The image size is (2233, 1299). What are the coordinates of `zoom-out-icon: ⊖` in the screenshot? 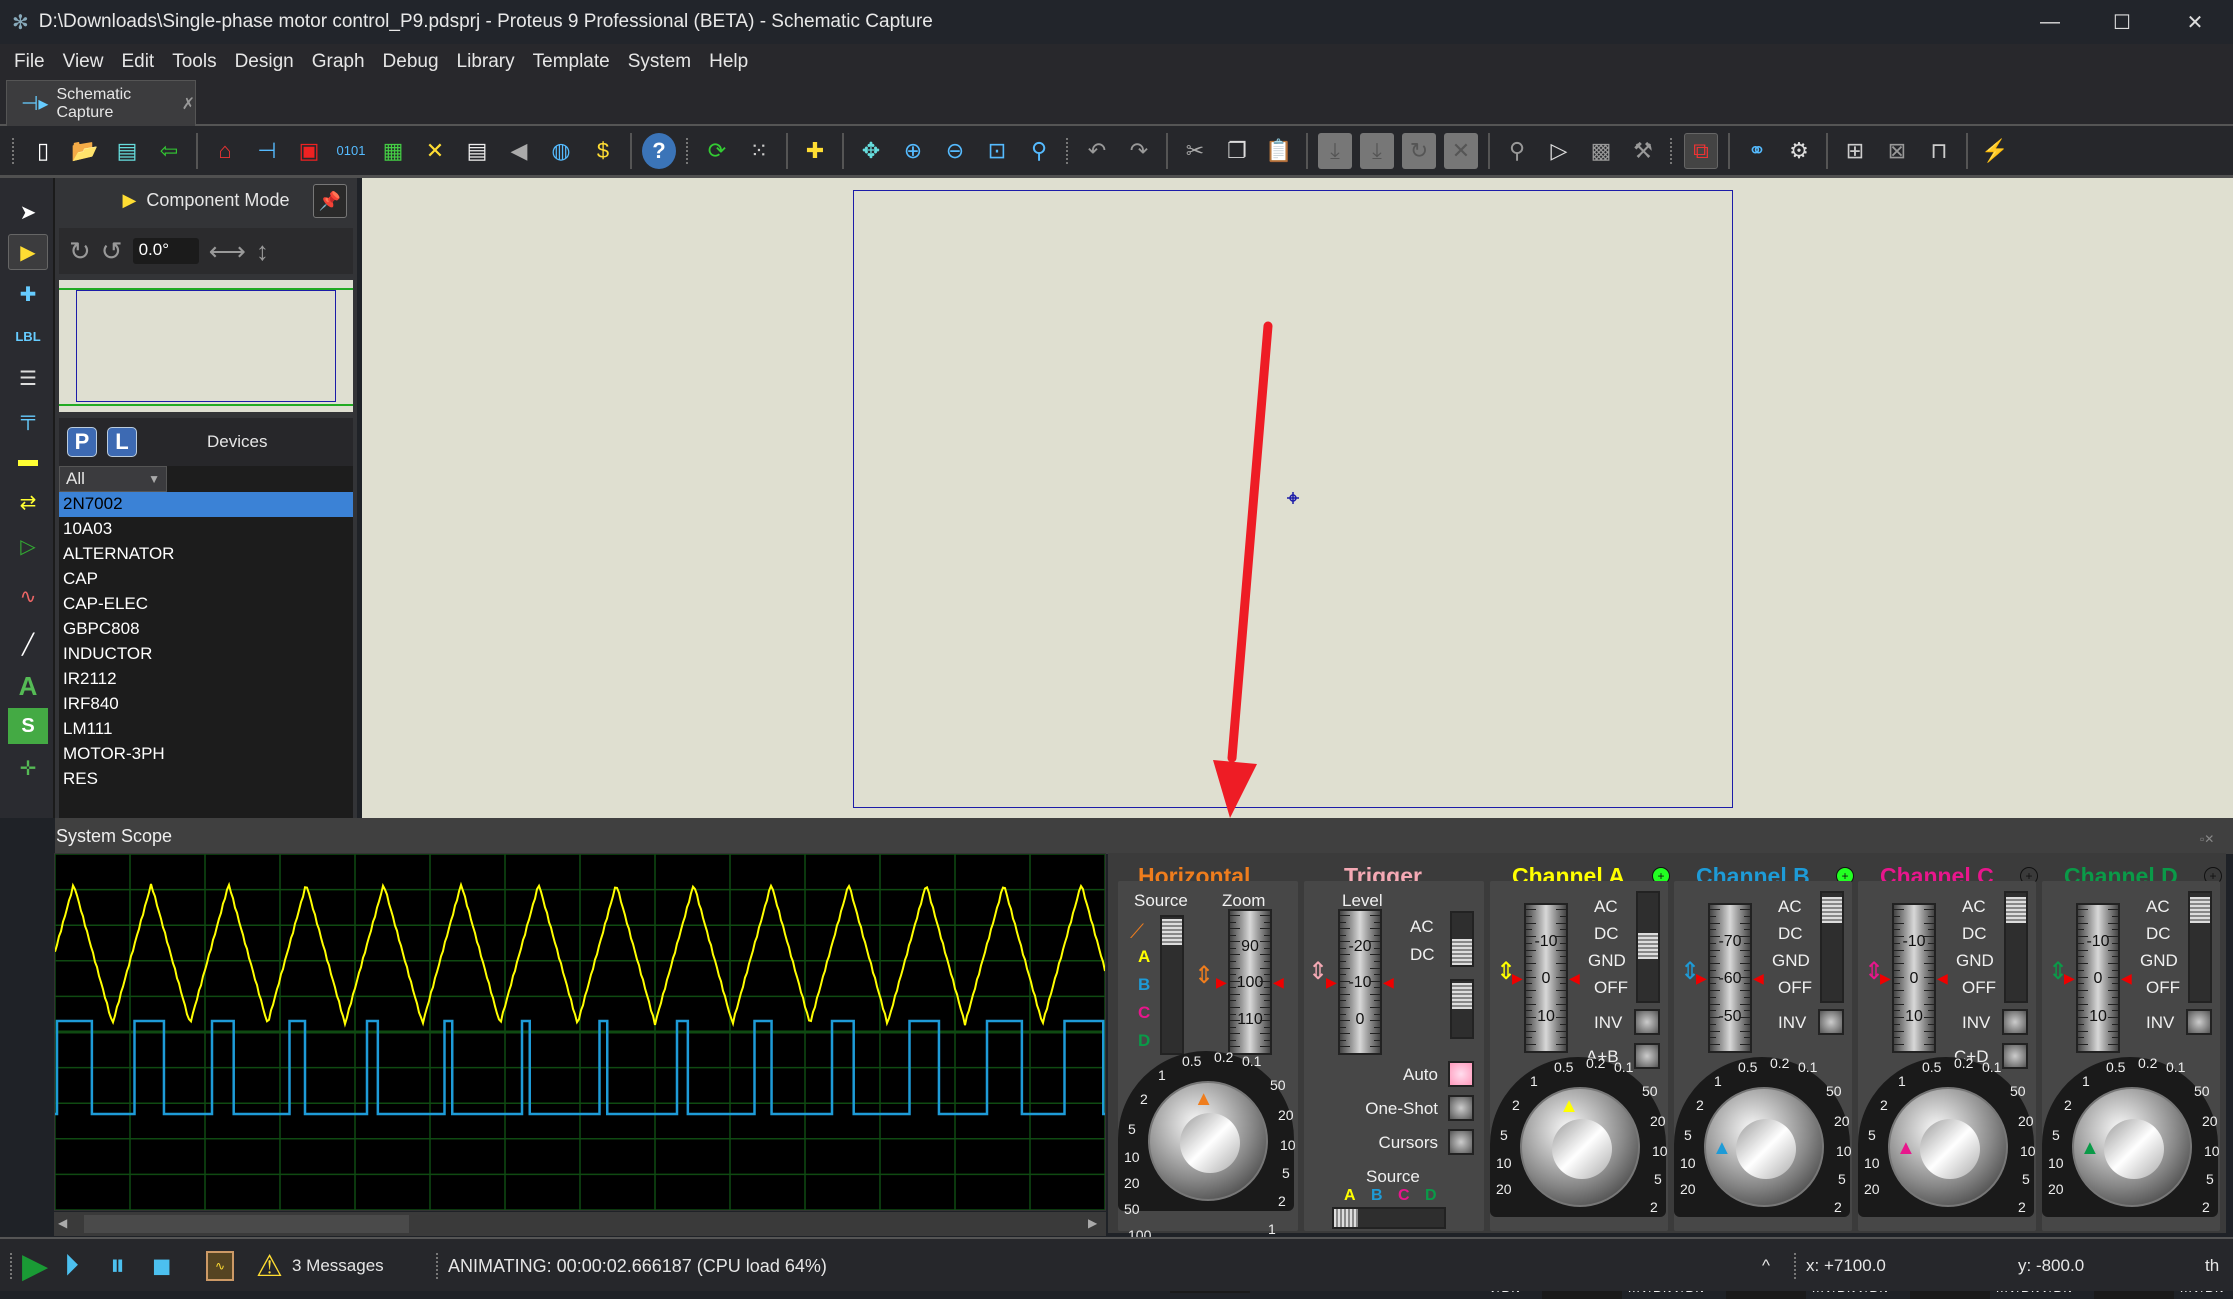 It's located at (955, 151).